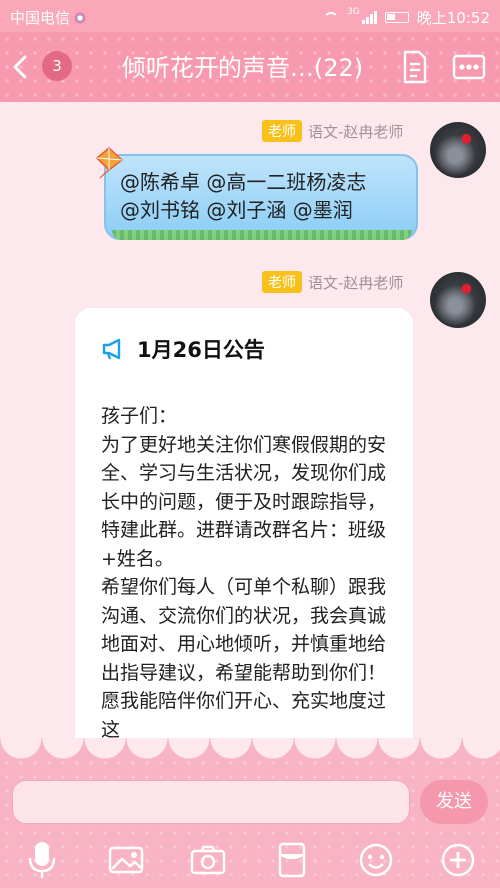 The width and height of the screenshot is (500, 888). What do you see at coordinates (469, 67) in the screenshot?
I see `group-settings-icon` at bounding box center [469, 67].